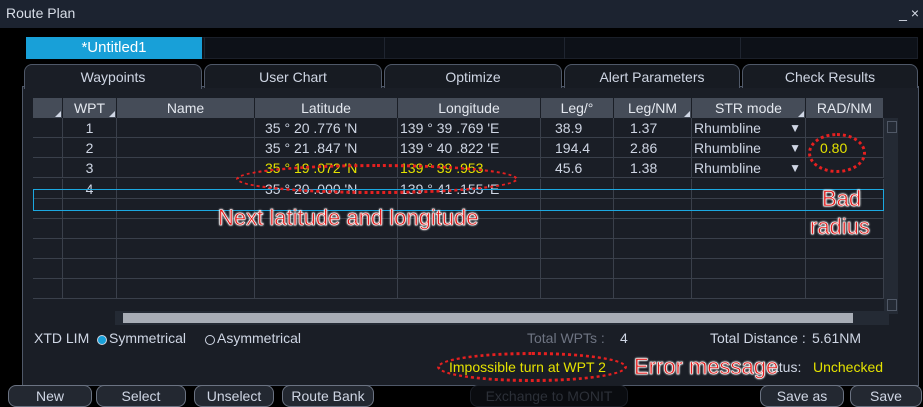  I want to click on tab-alert-parameters: Alert Parameters, so click(652, 76).